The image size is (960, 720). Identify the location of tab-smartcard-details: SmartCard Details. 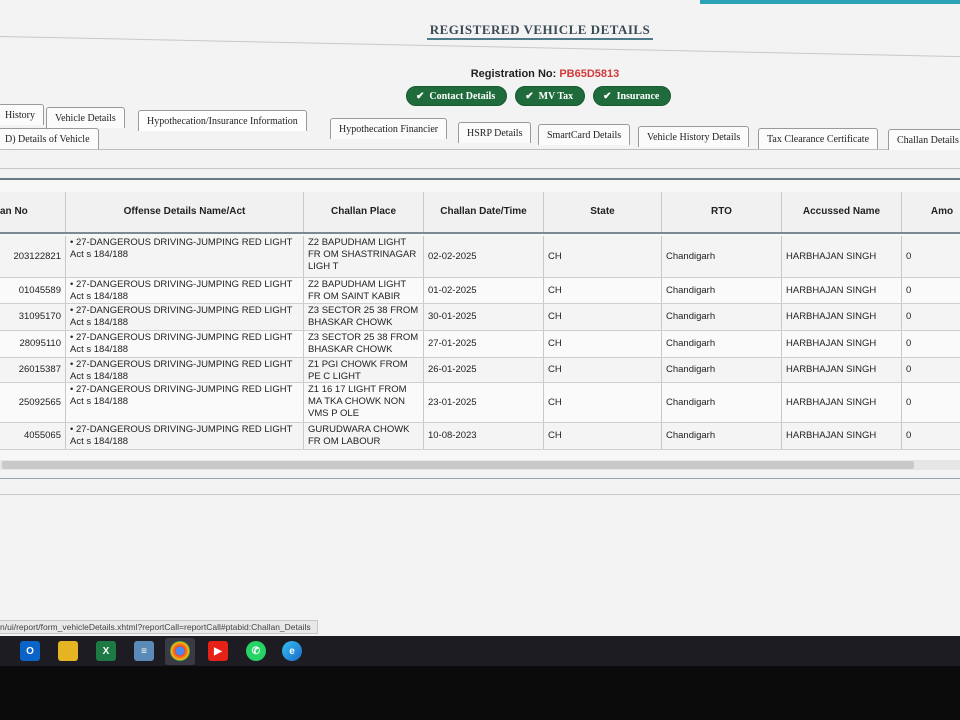
(584, 134).